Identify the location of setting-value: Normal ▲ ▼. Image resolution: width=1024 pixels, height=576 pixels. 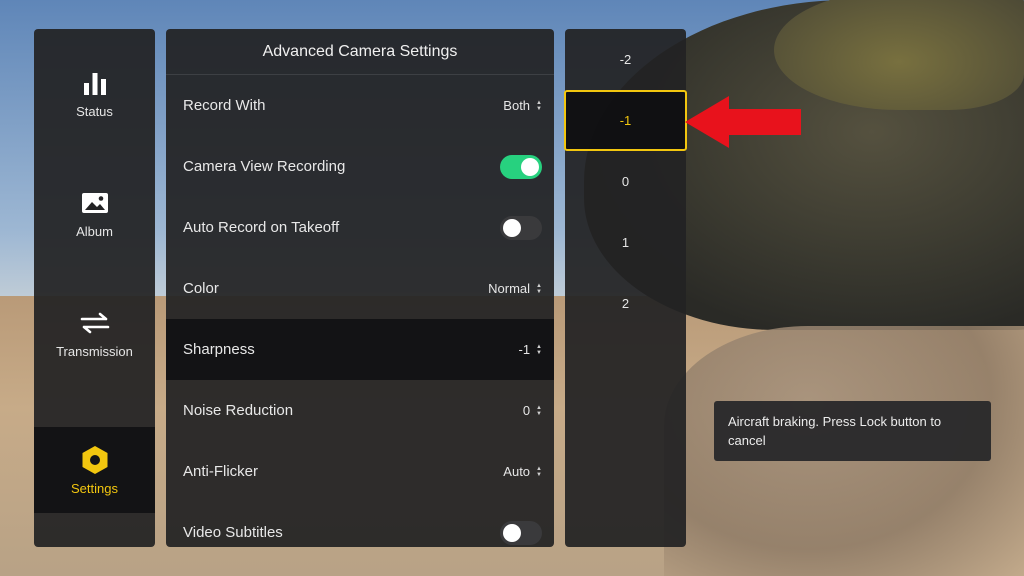
(515, 288).